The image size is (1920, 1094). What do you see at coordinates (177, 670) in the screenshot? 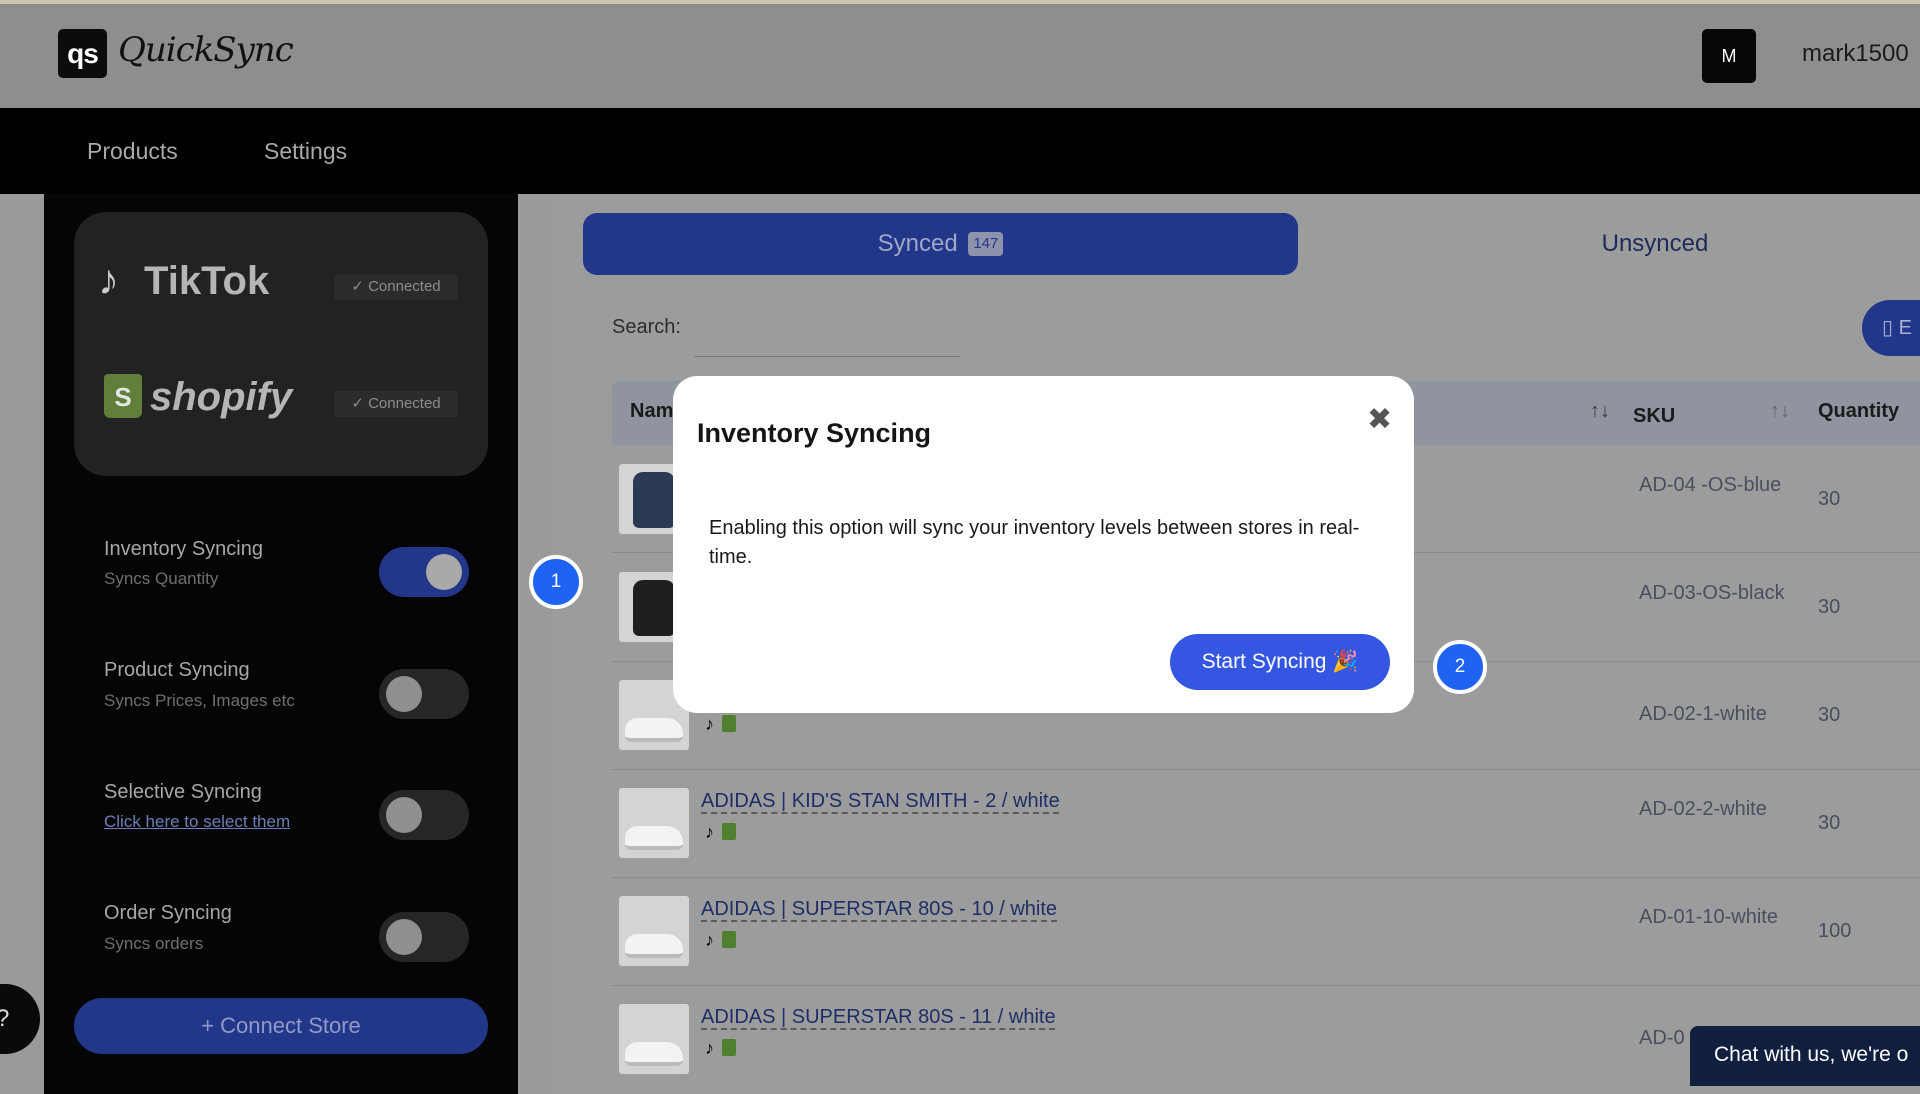
I see `option-title-product: Product Syncing` at bounding box center [177, 670].